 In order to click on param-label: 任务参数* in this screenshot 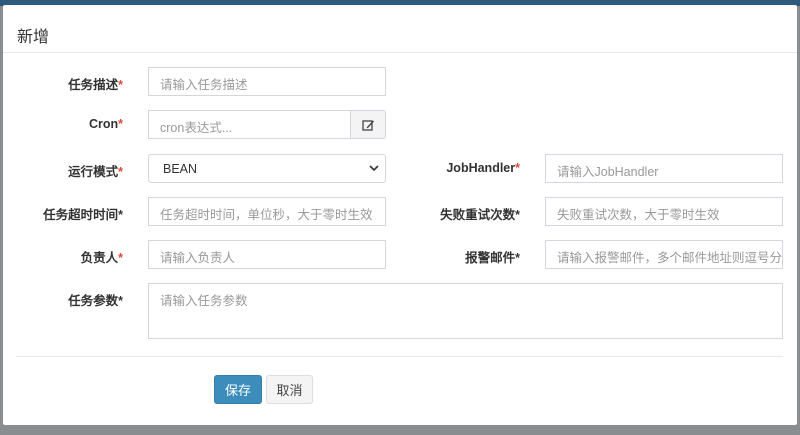, I will do `click(95, 301)`.